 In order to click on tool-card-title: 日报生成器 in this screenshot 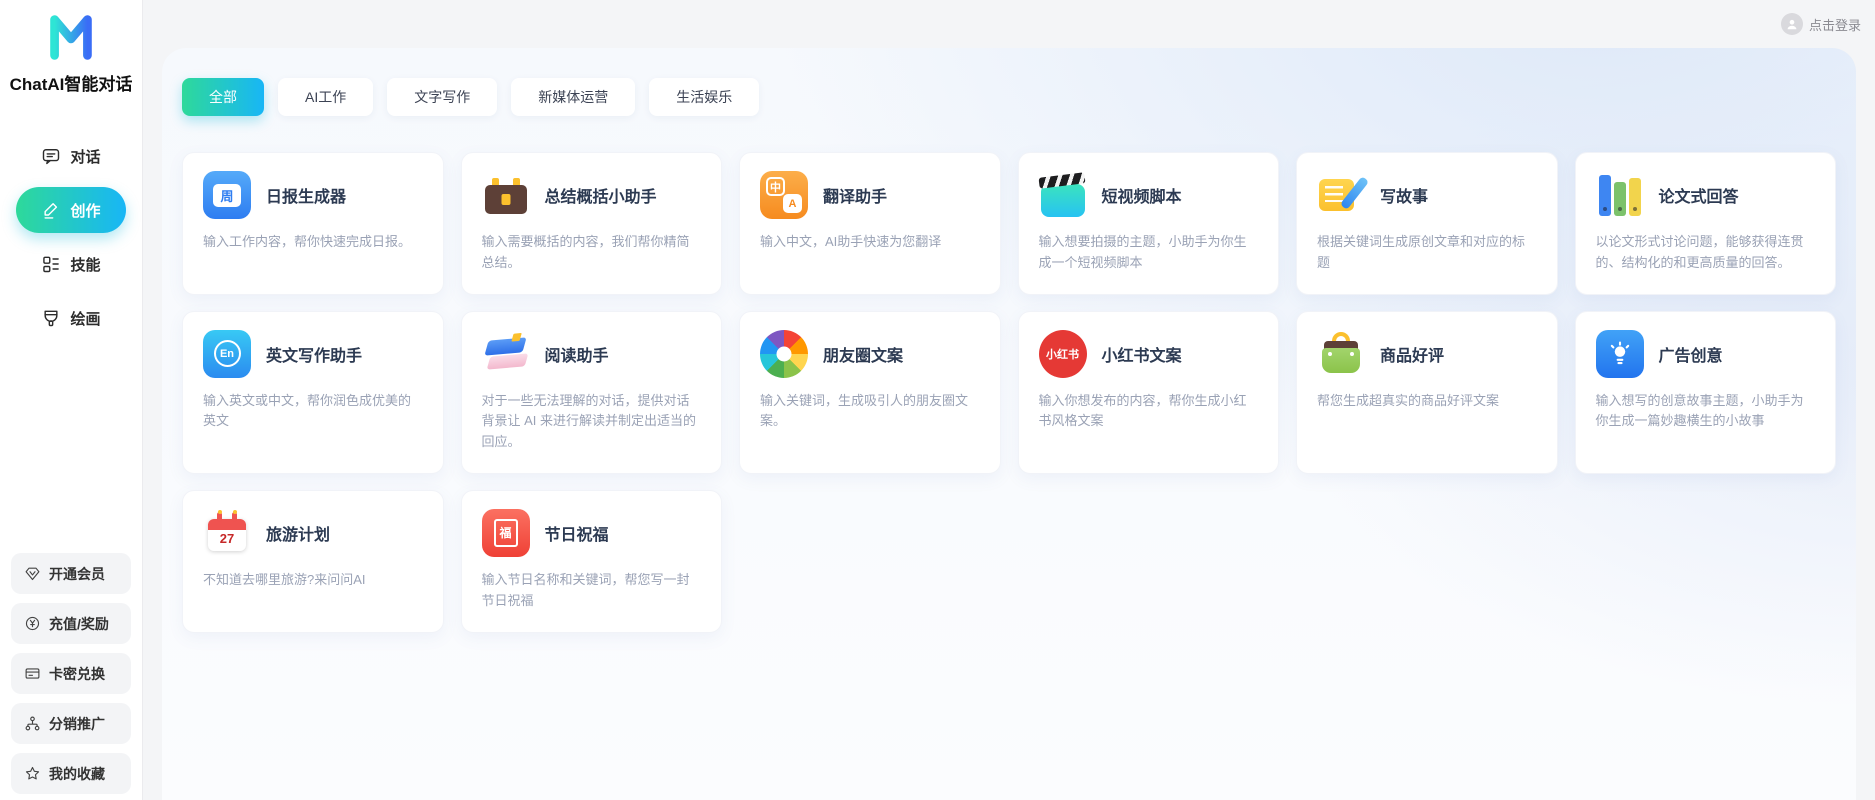, I will do `click(306, 197)`.